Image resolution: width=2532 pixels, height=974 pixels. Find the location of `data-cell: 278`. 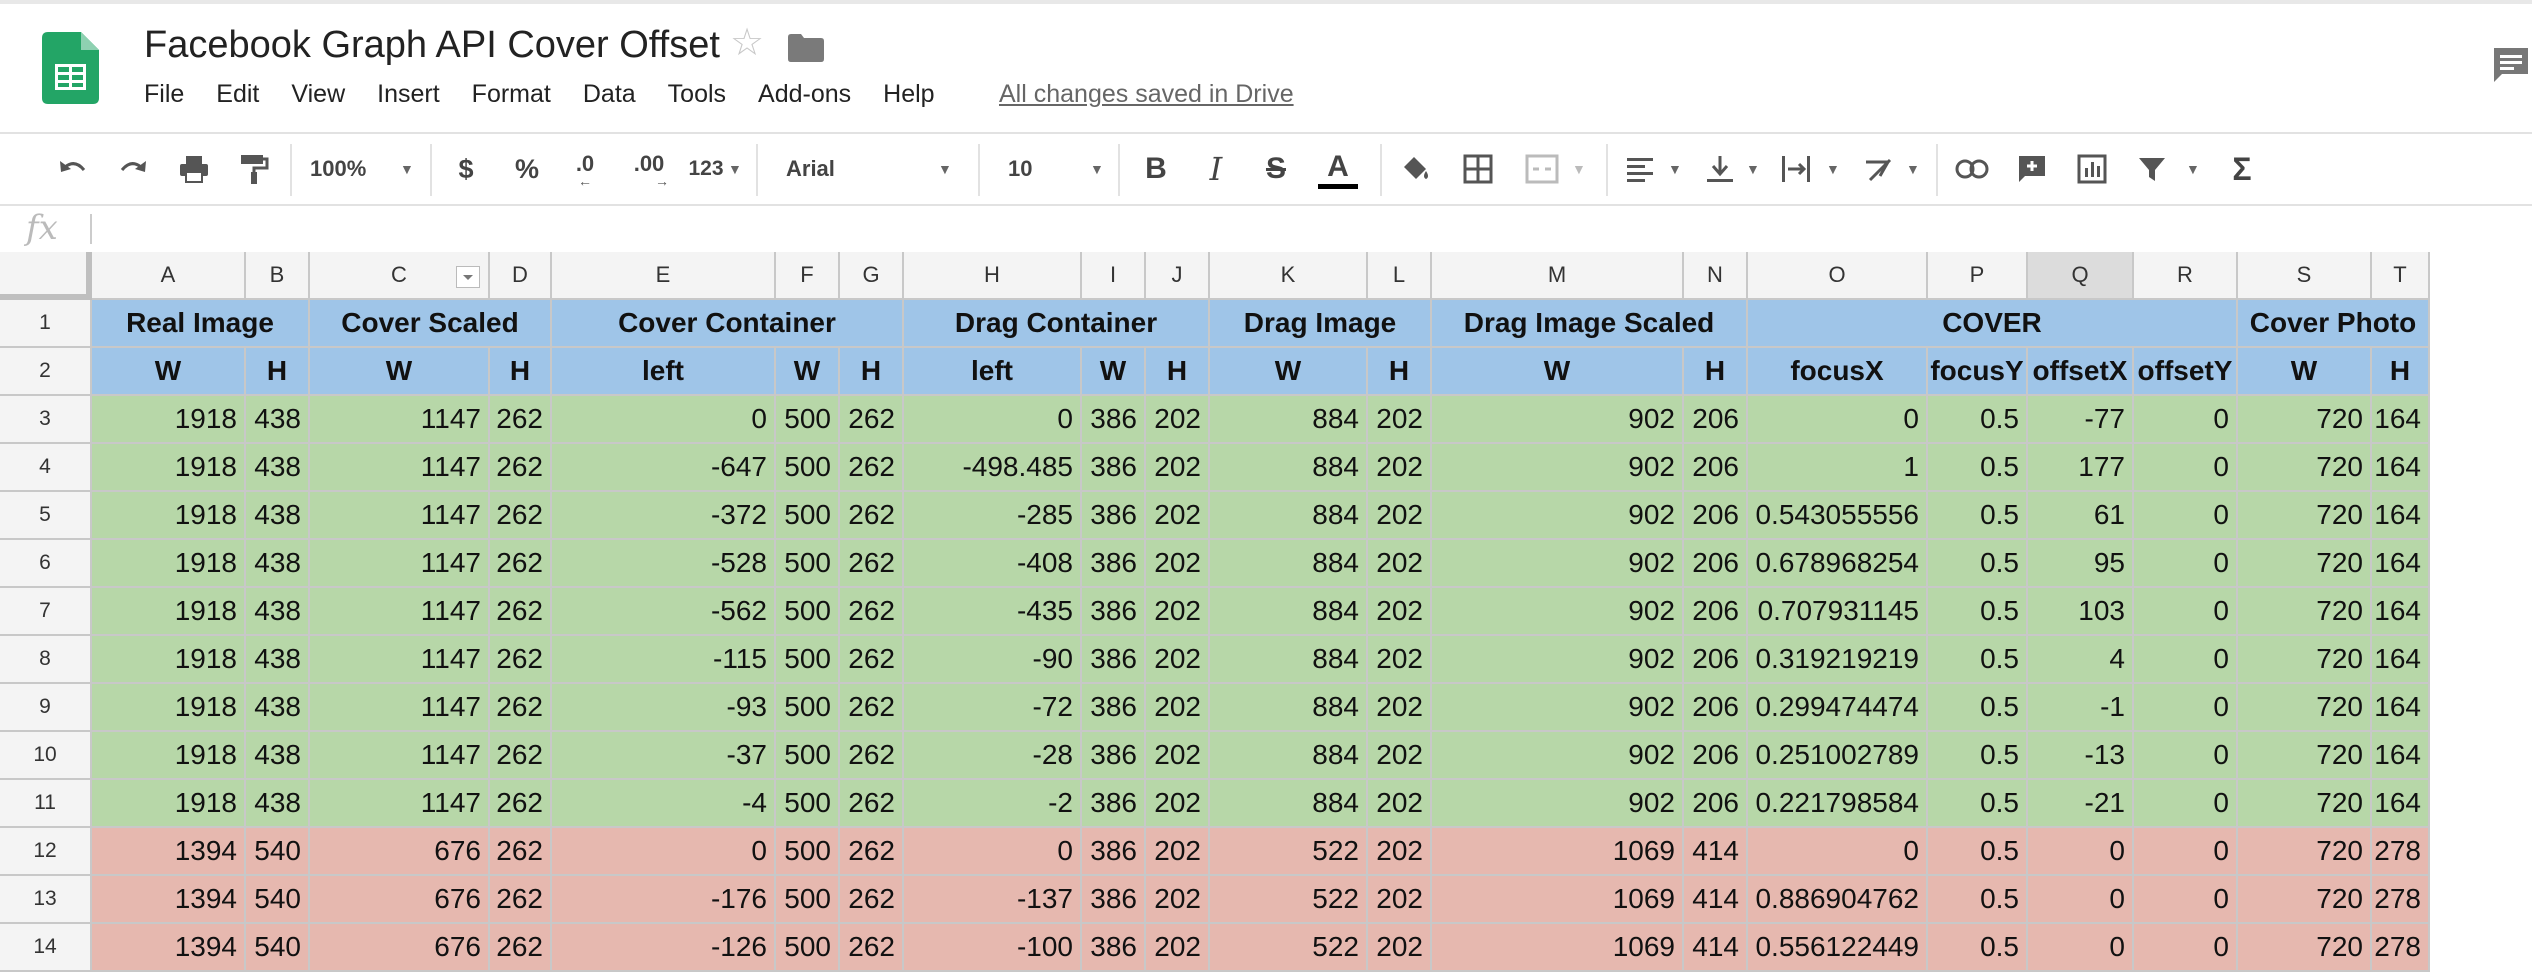

data-cell: 278 is located at coordinates (2401, 948).